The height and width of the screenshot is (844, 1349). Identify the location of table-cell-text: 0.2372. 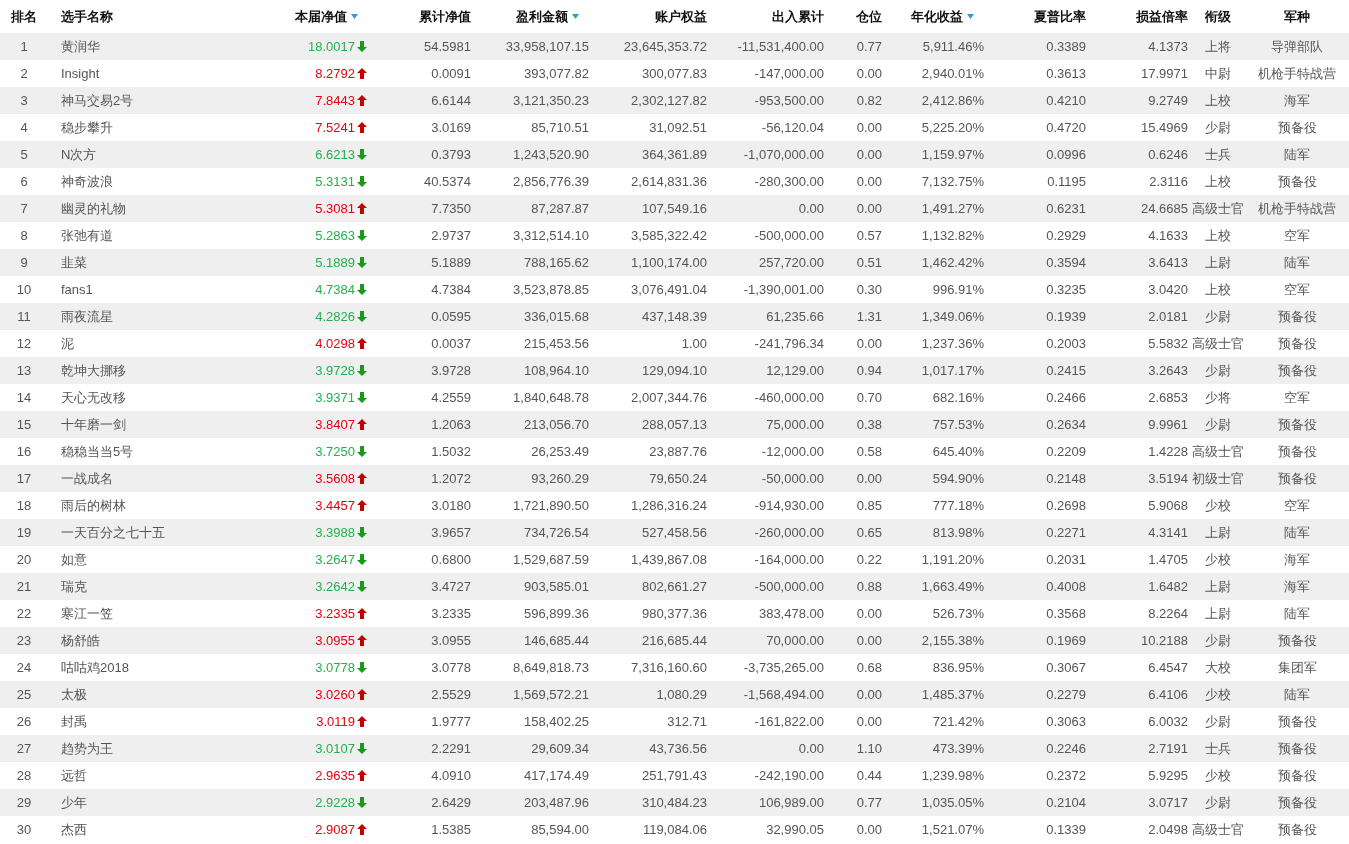
(1066, 775).